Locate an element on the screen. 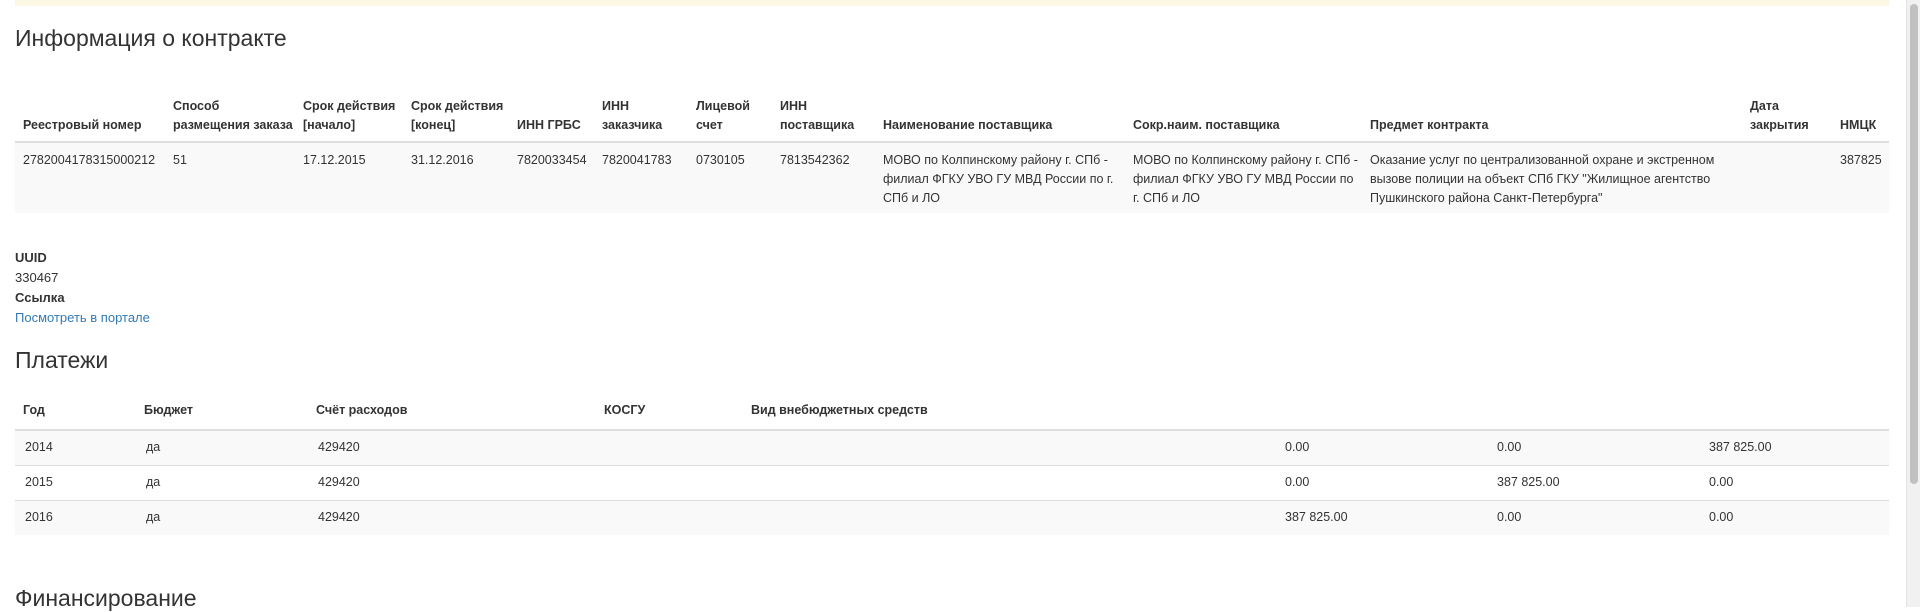  cell-inn-supplier: 7813542362 is located at coordinates (815, 160).